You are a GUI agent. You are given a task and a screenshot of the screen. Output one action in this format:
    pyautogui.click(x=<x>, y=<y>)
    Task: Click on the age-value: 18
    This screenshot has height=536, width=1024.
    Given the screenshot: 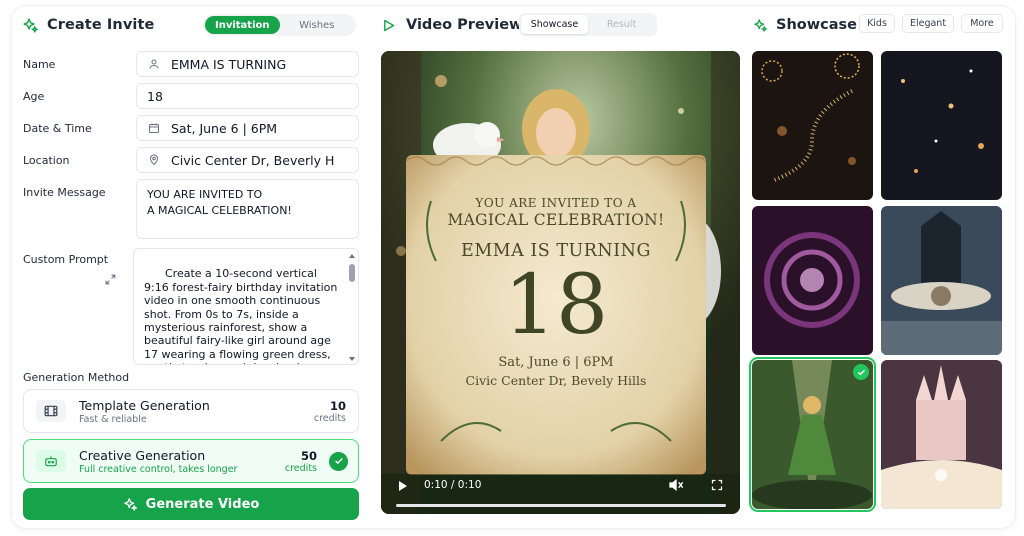 What is the action you would take?
    pyautogui.click(x=155, y=96)
    